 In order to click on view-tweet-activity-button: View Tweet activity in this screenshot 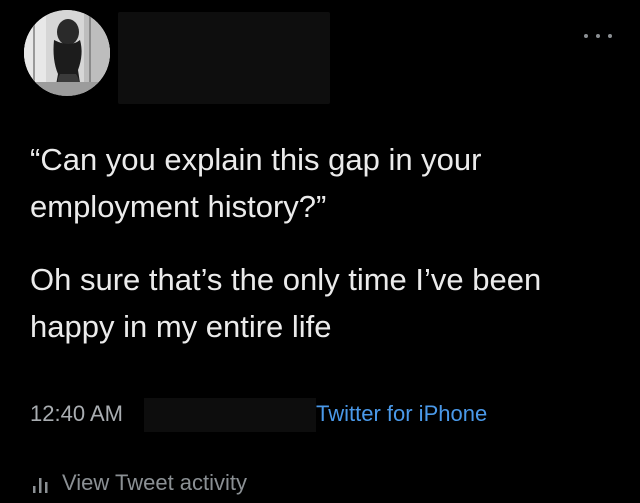, I will do `click(138, 483)`.